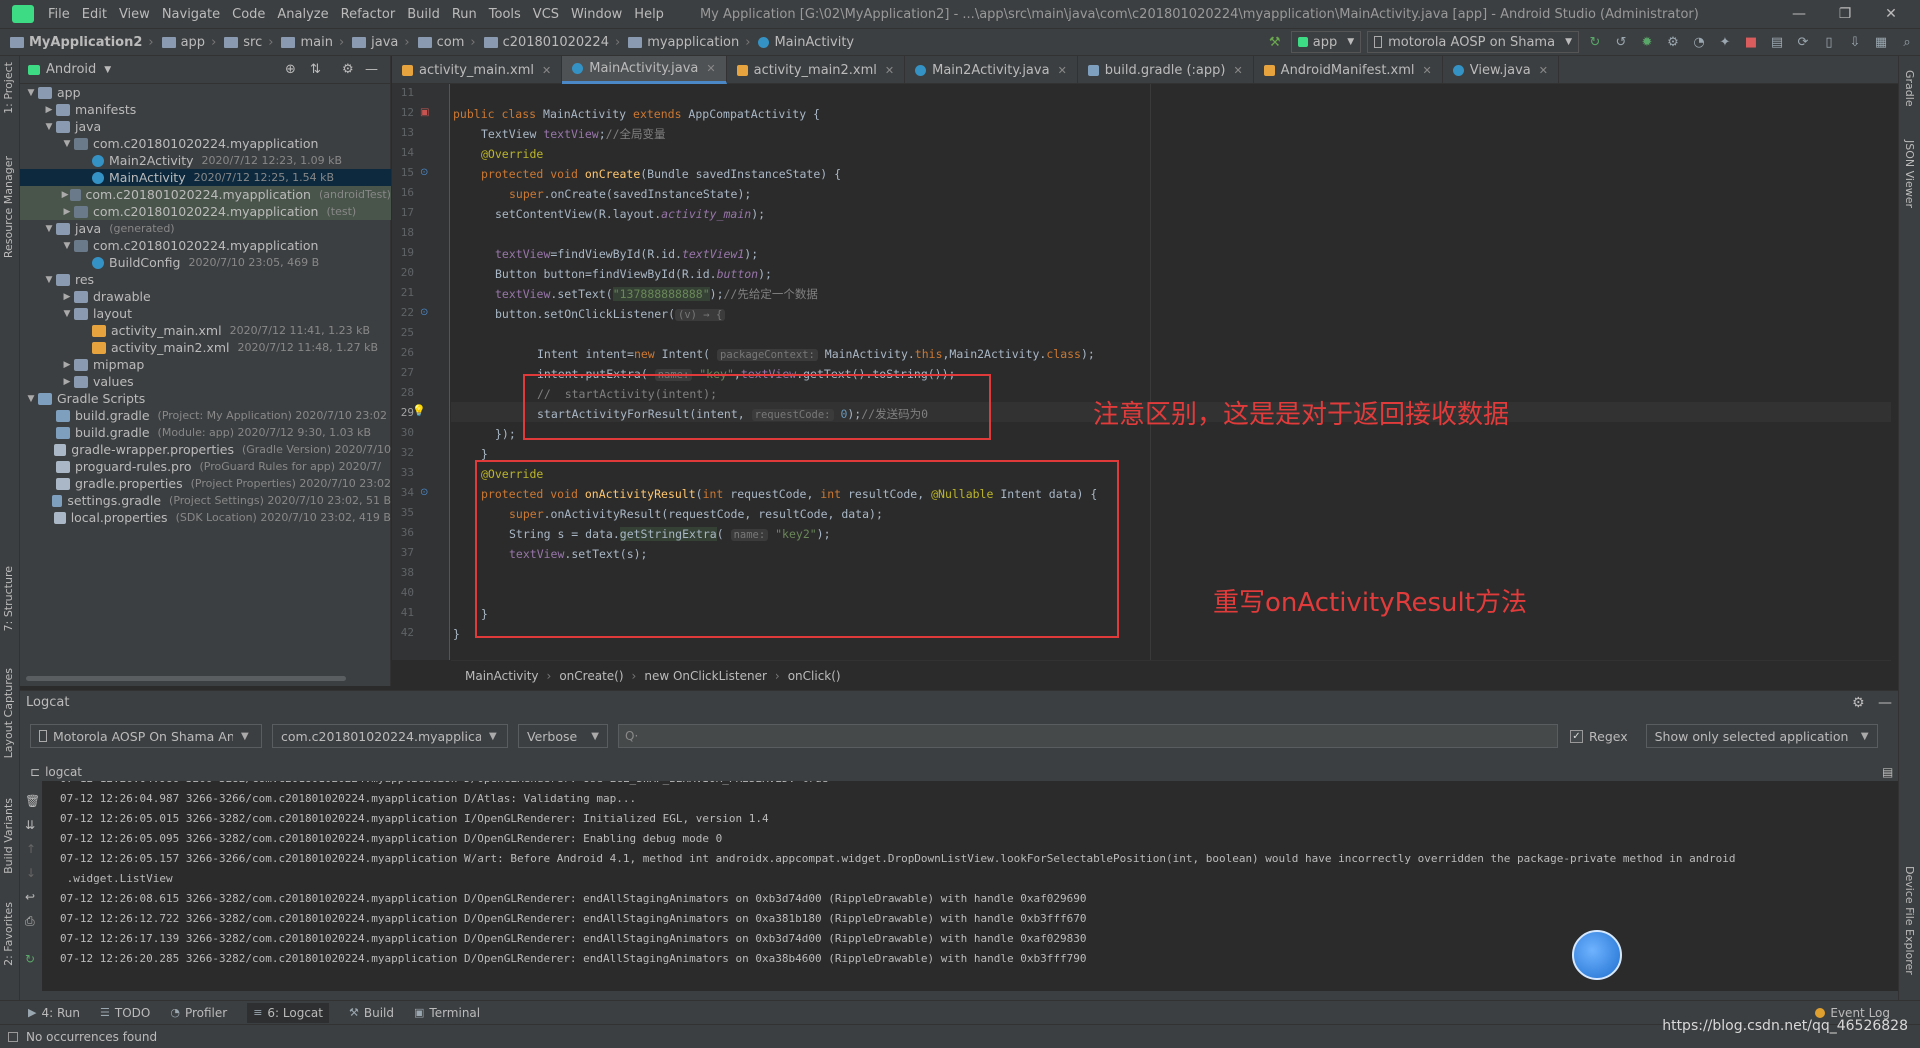  I want to click on maximize-button: ❐, so click(1845, 14).